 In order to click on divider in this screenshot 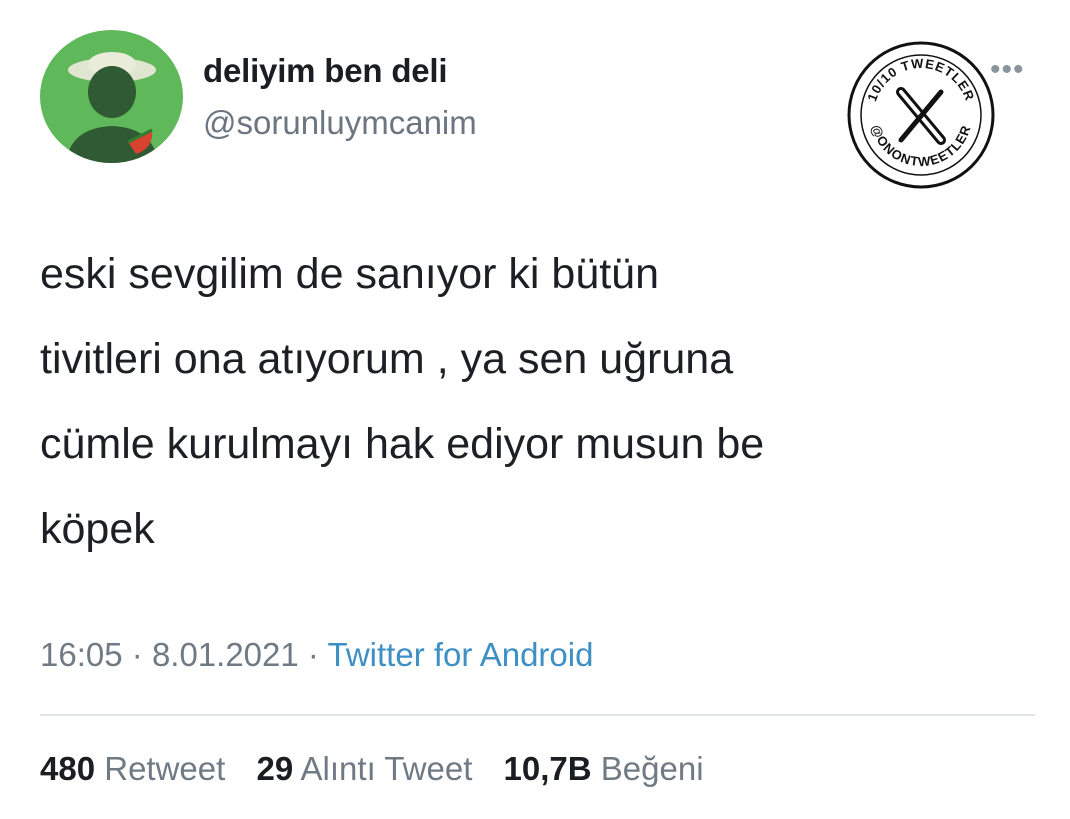, I will do `click(537, 715)`.